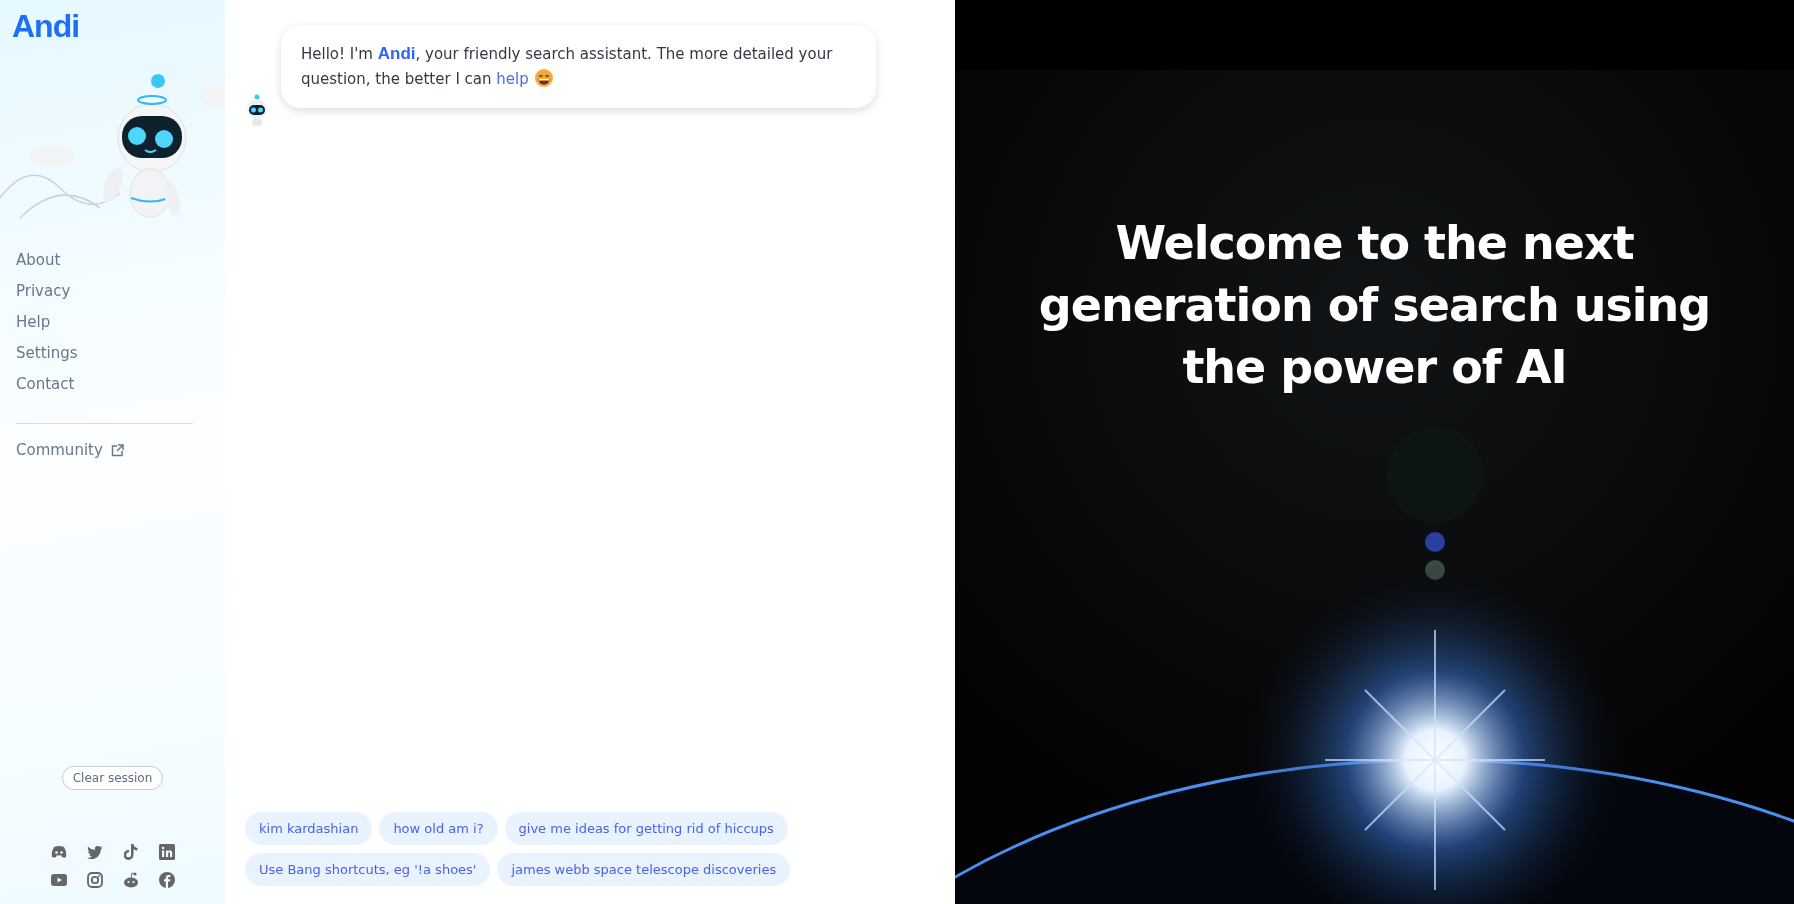 The height and width of the screenshot is (904, 1794). What do you see at coordinates (33, 322) in the screenshot?
I see `sidebar-link: Help` at bounding box center [33, 322].